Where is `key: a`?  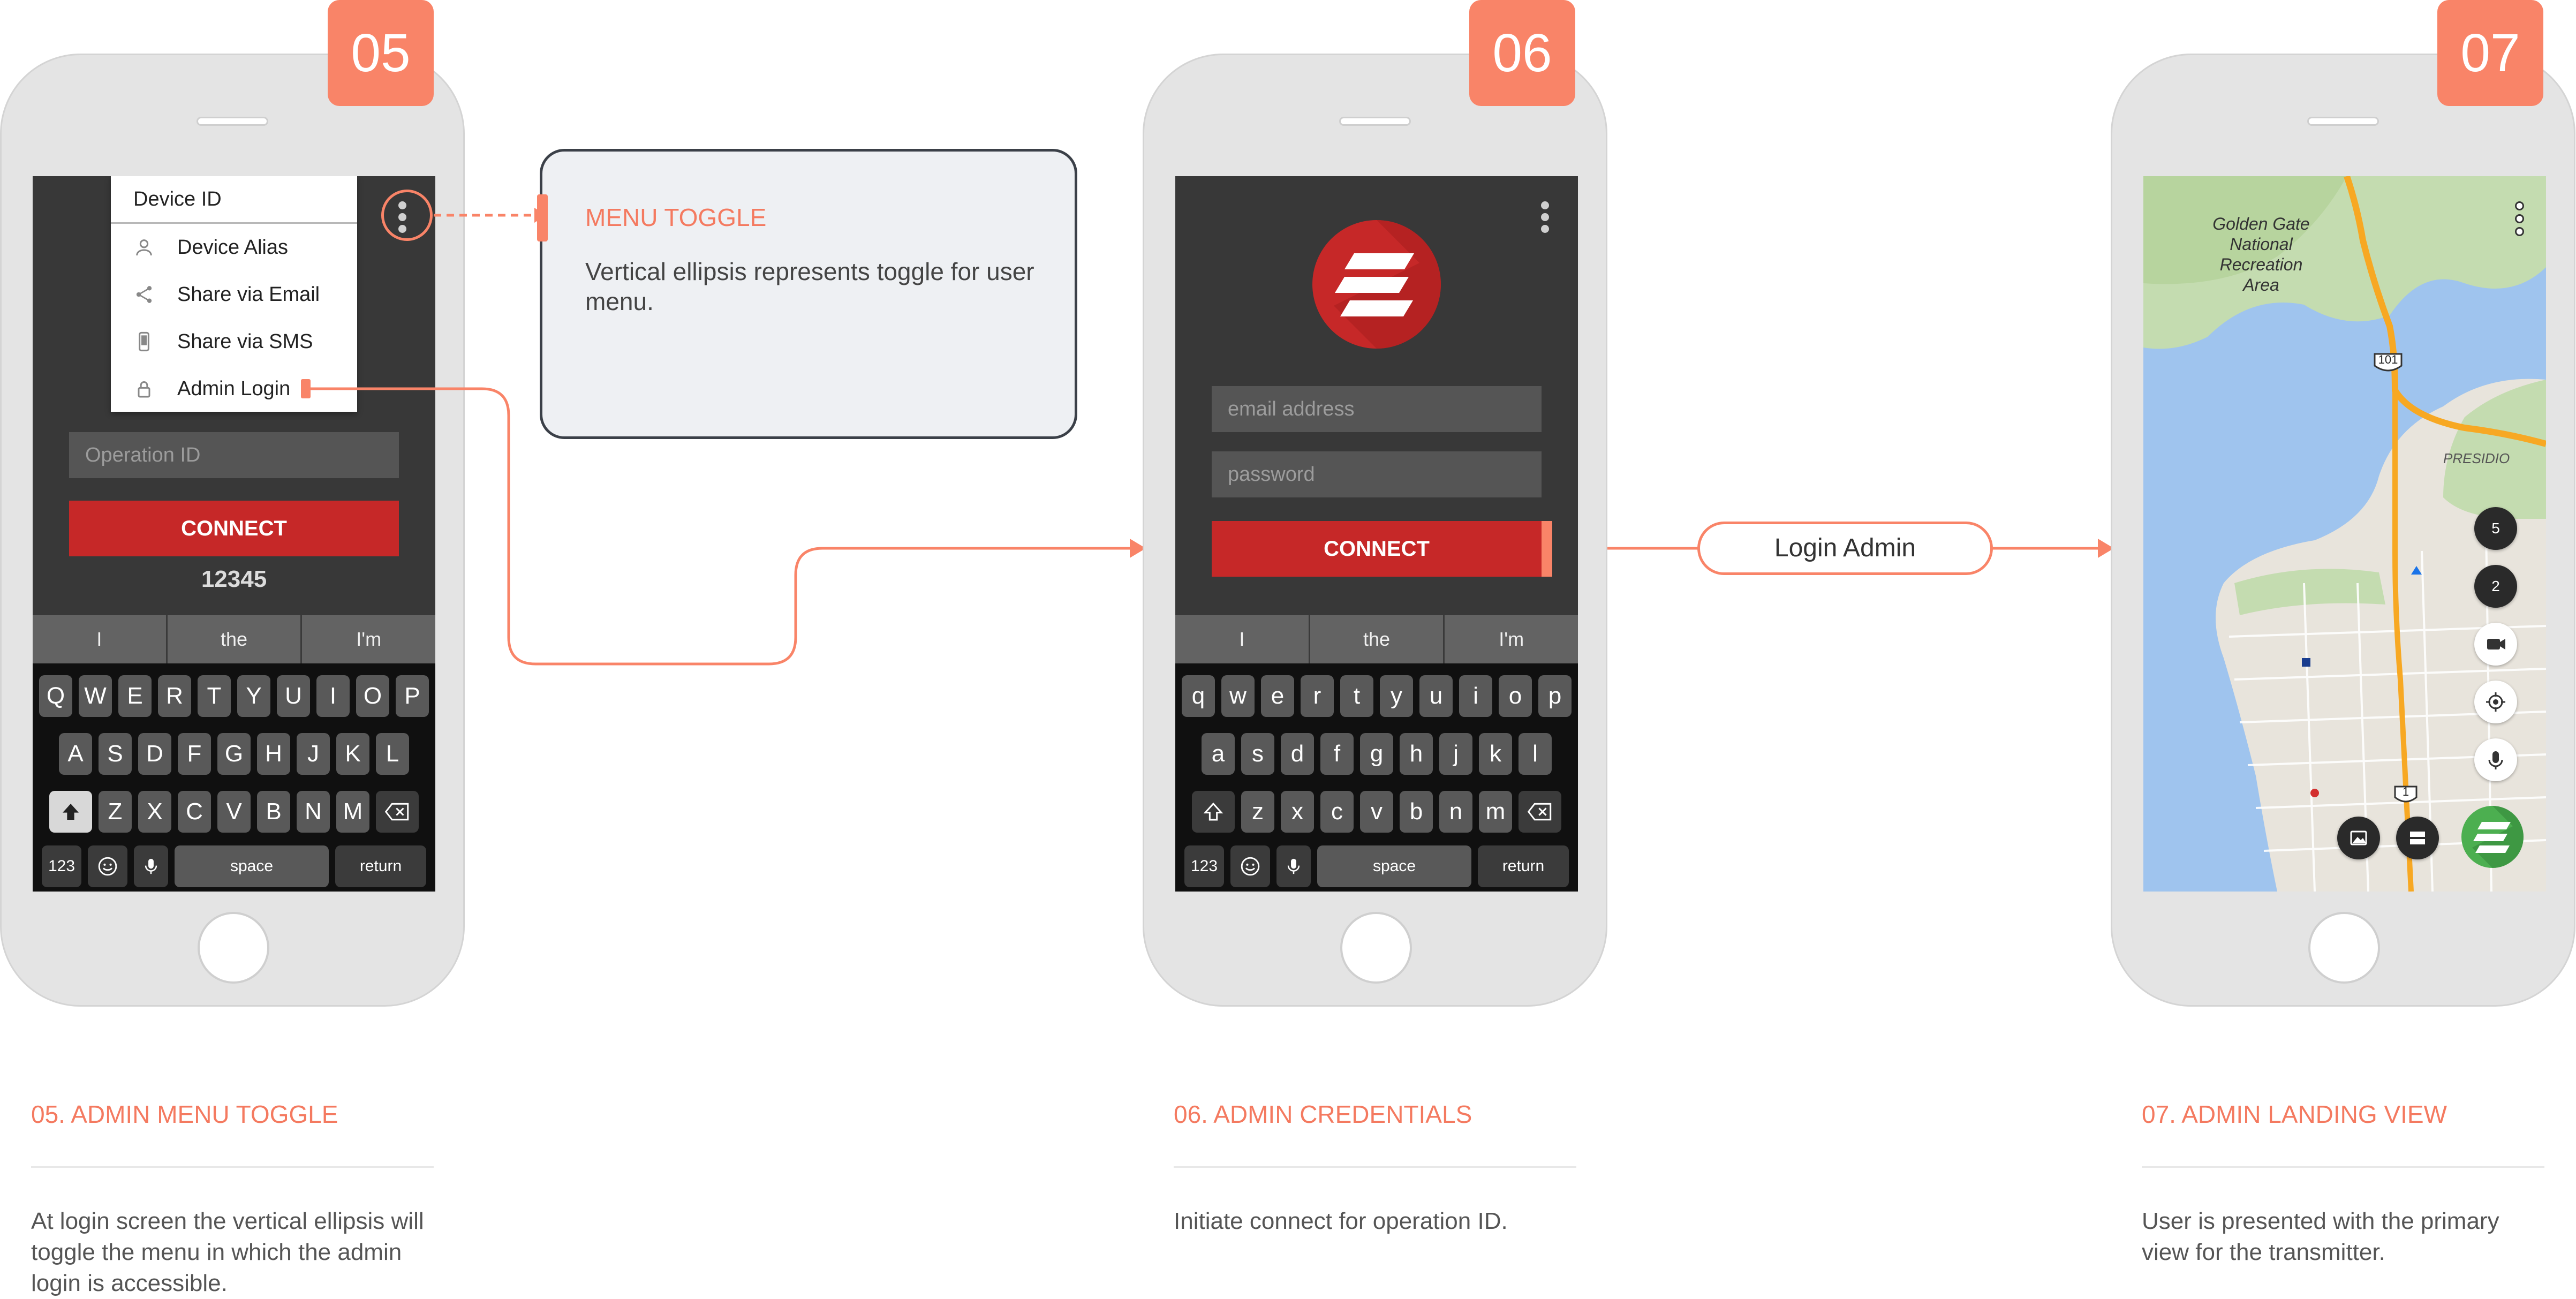 key: a is located at coordinates (1218, 754).